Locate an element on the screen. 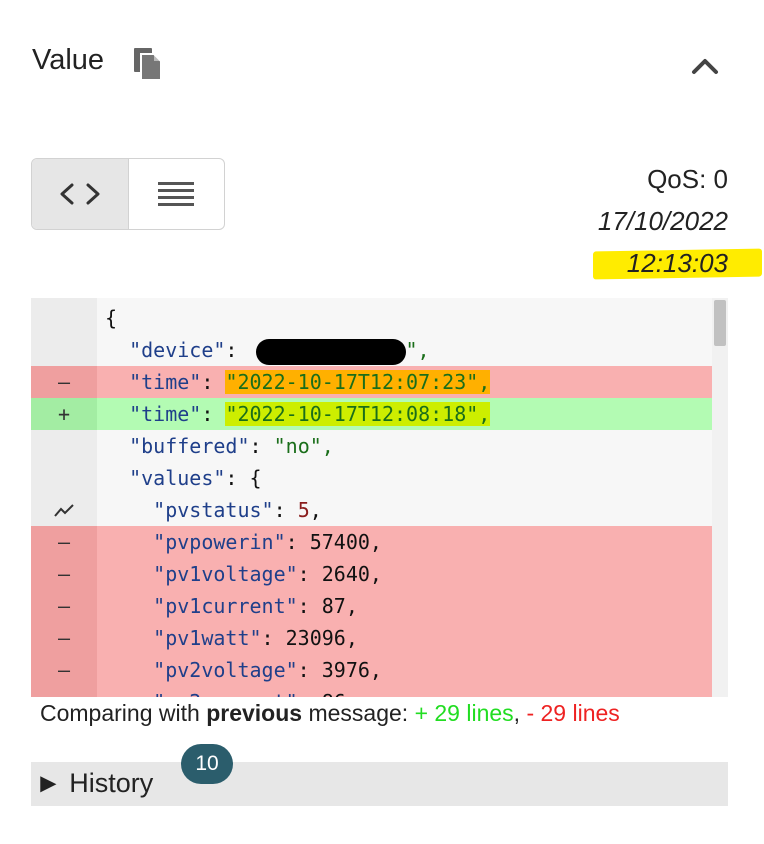  diff-code: "pvstatus": 5, is located at coordinates (237, 510).